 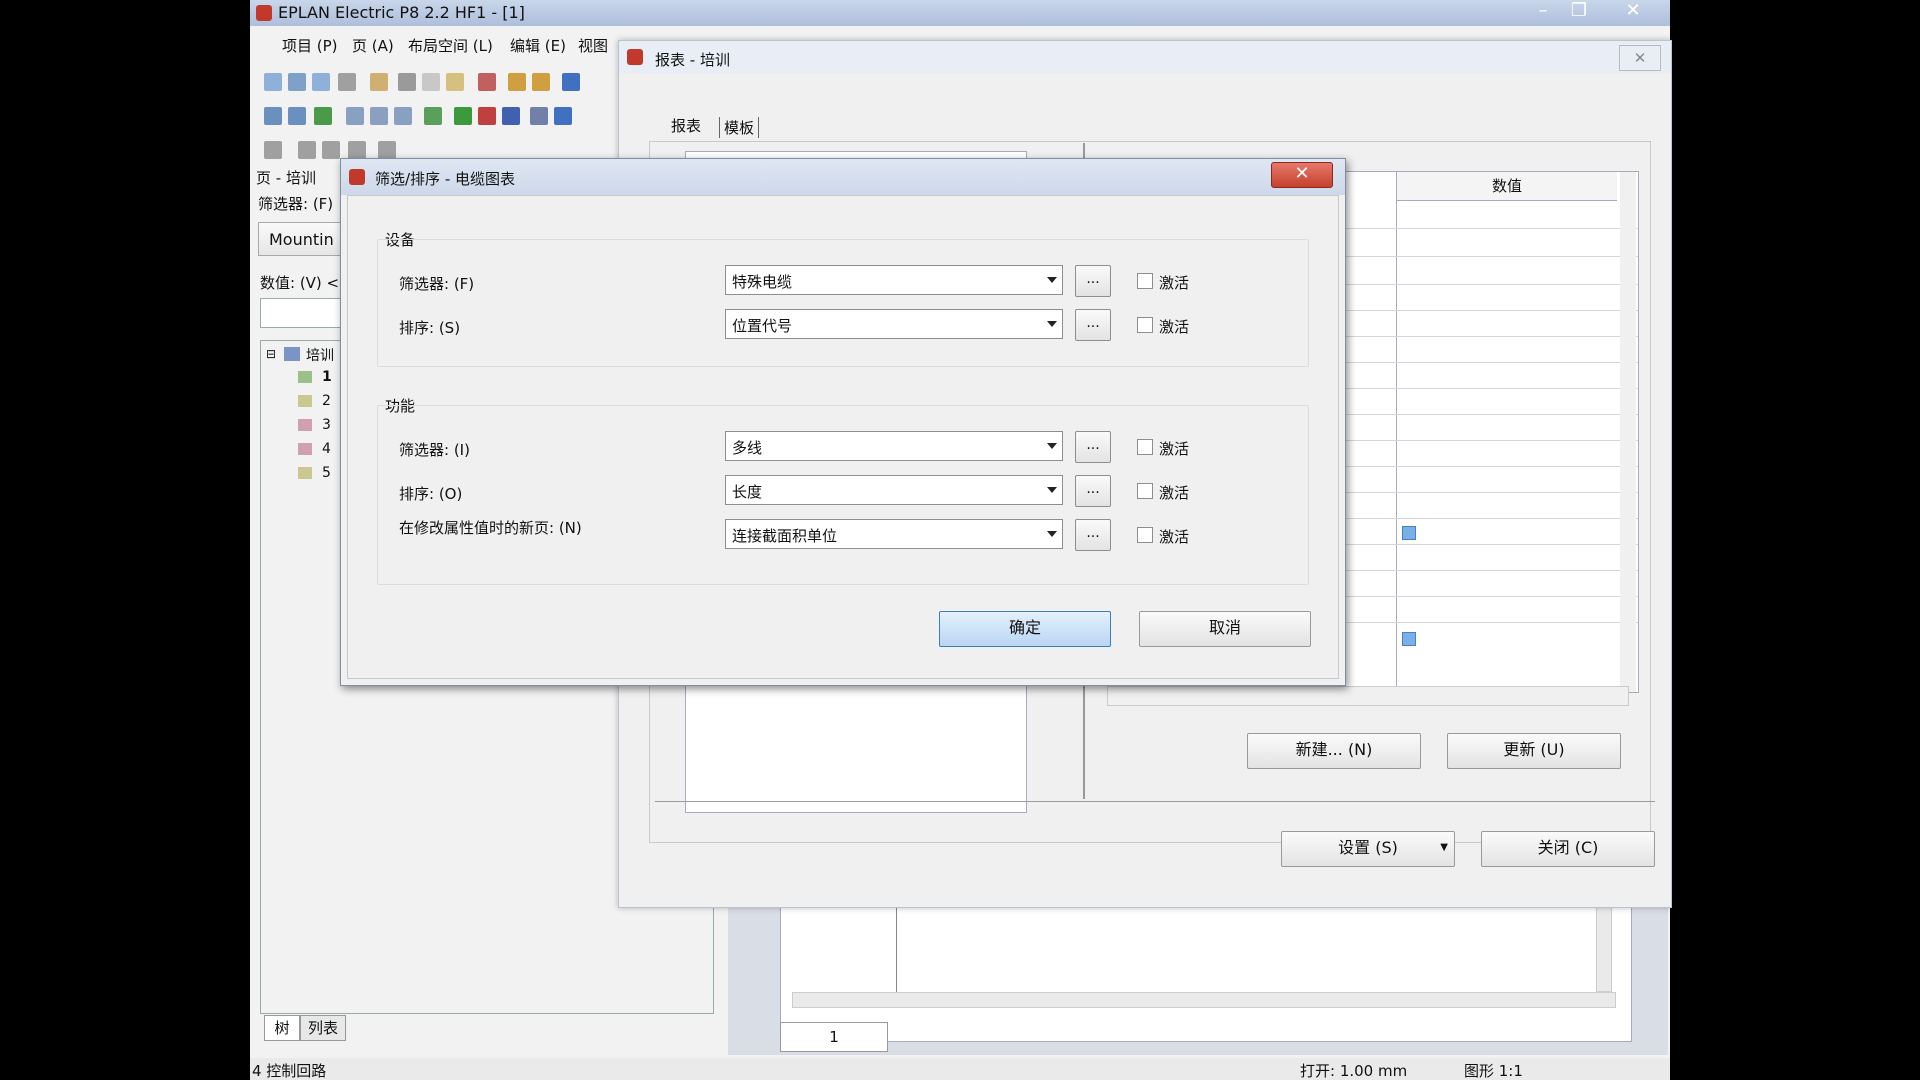 I want to click on device-filter-active-label: 激活, so click(x=1174, y=283).